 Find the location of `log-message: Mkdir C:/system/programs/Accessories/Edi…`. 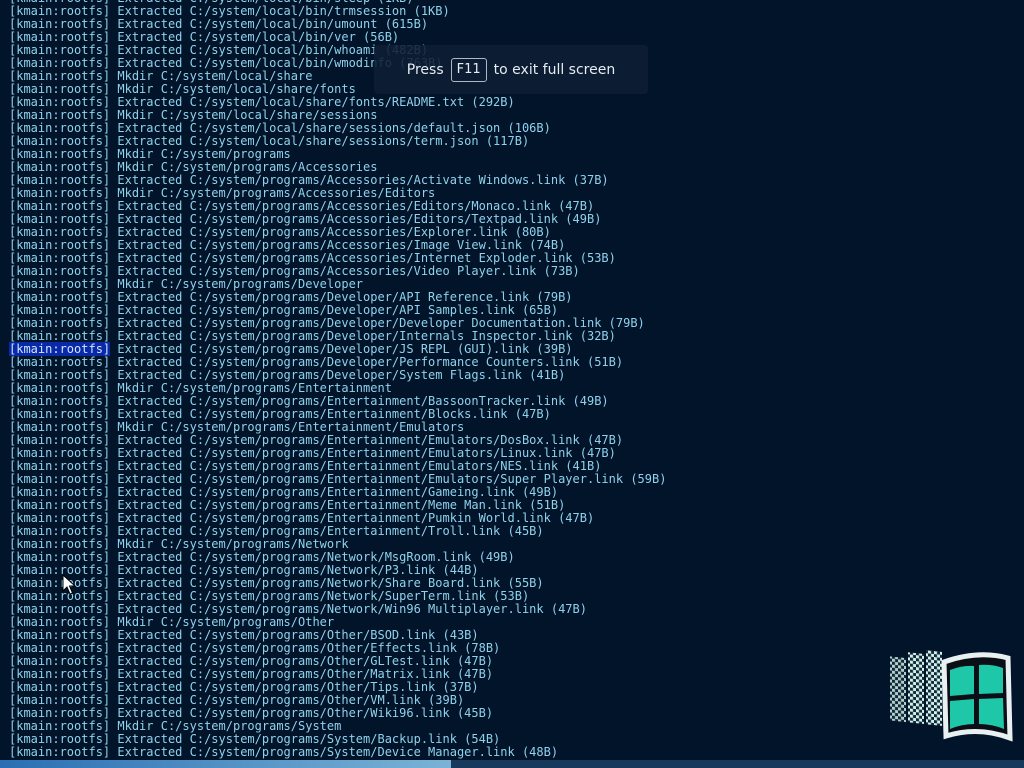

log-message: Mkdir C:/system/programs/Accessories/Edi… is located at coordinates (273, 193).